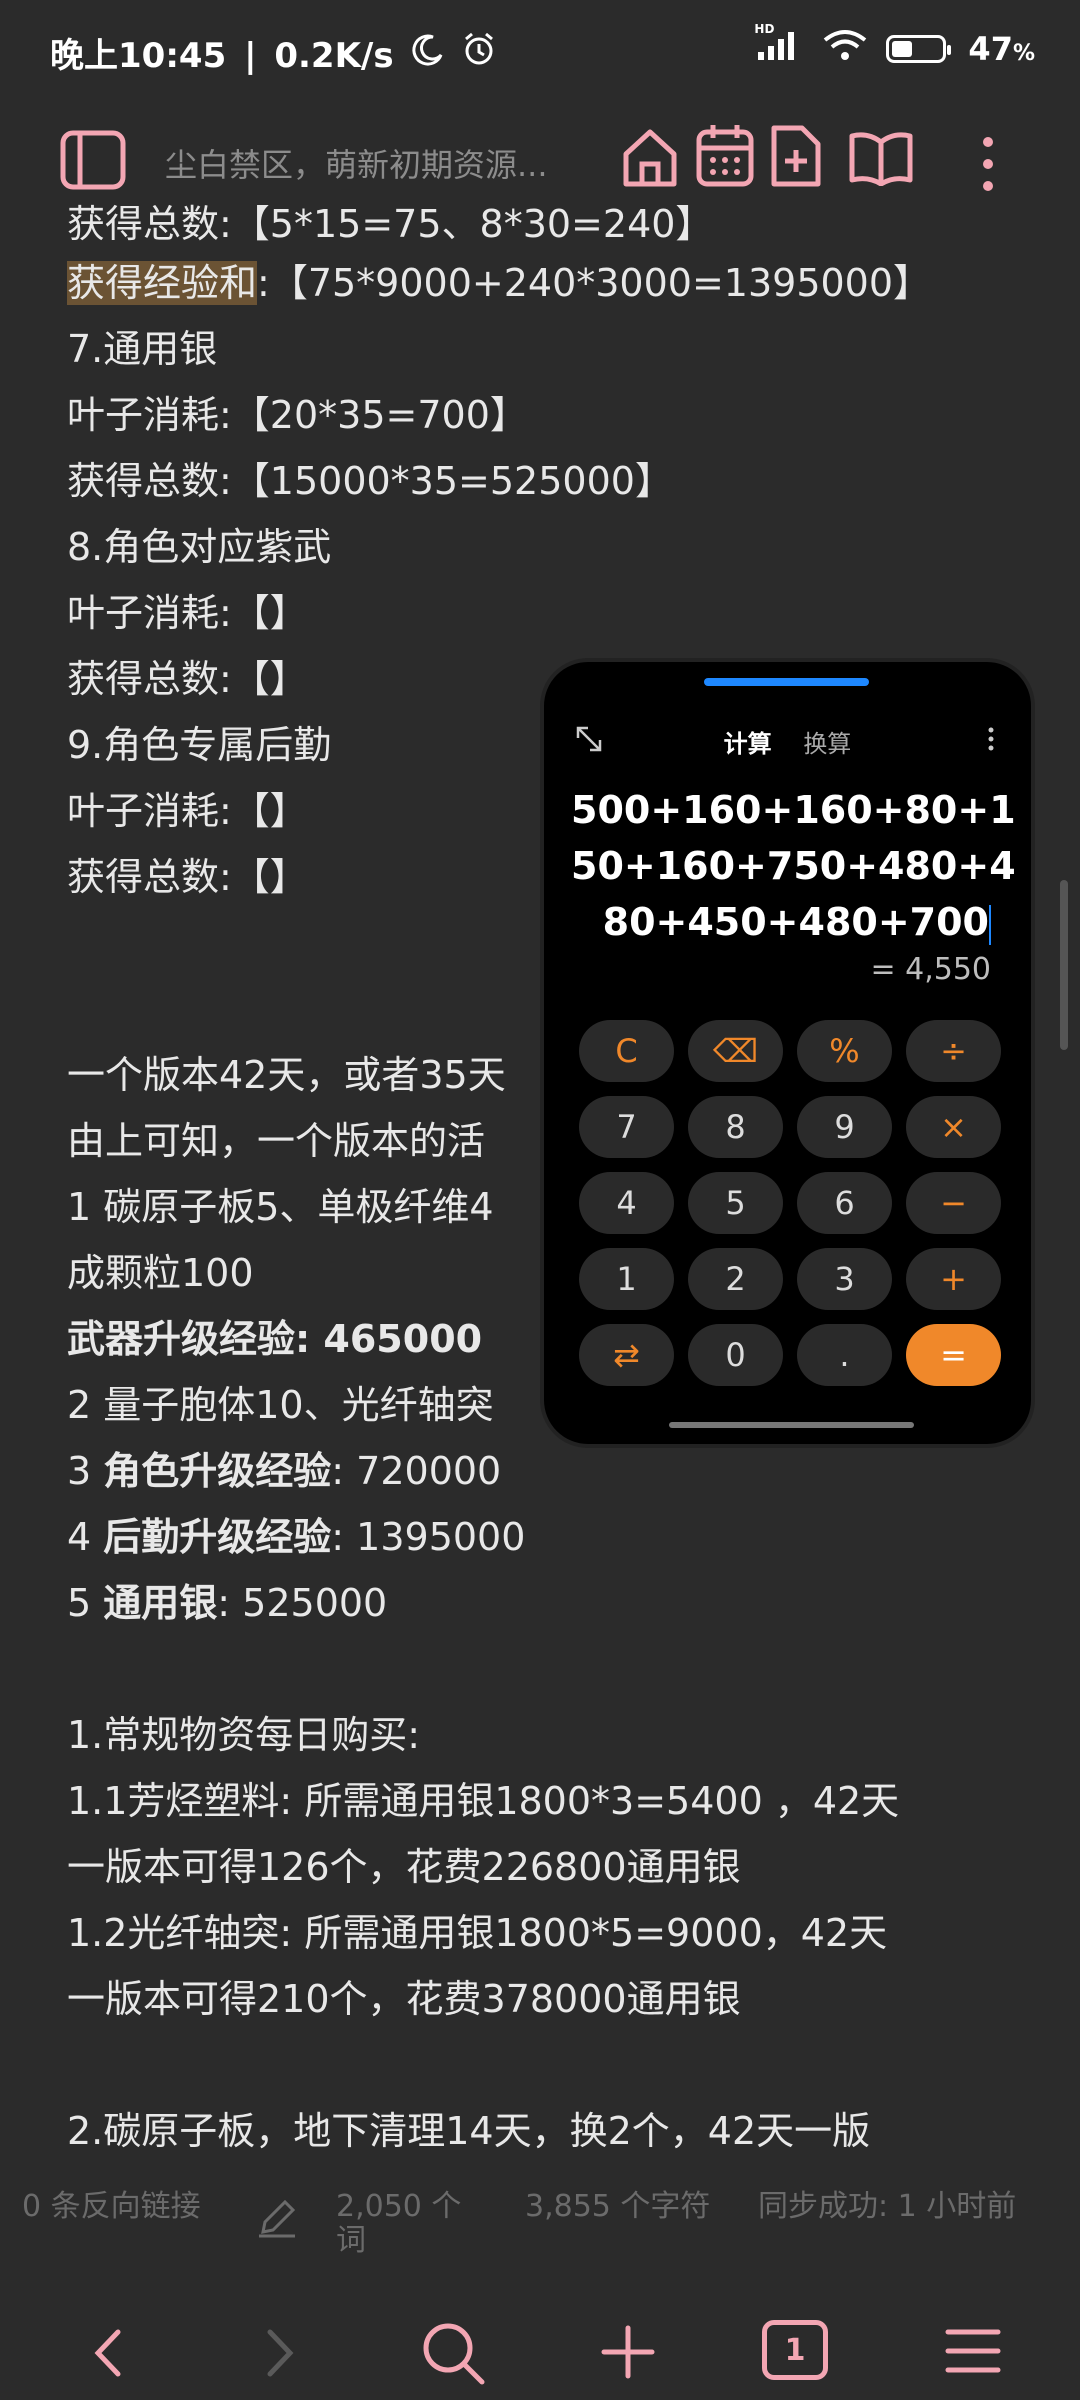  What do you see at coordinates (991, 741) in the screenshot?
I see `calc-more-icon` at bounding box center [991, 741].